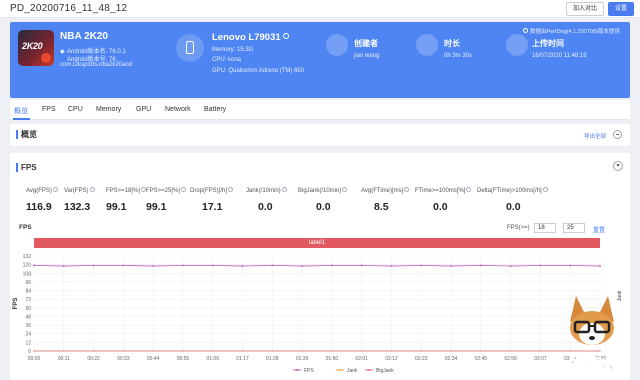 Image resolution: width=640 pixels, height=380 pixels. I want to click on stat-fps-18: FPS>=18[%] 99.1, so click(126, 200).